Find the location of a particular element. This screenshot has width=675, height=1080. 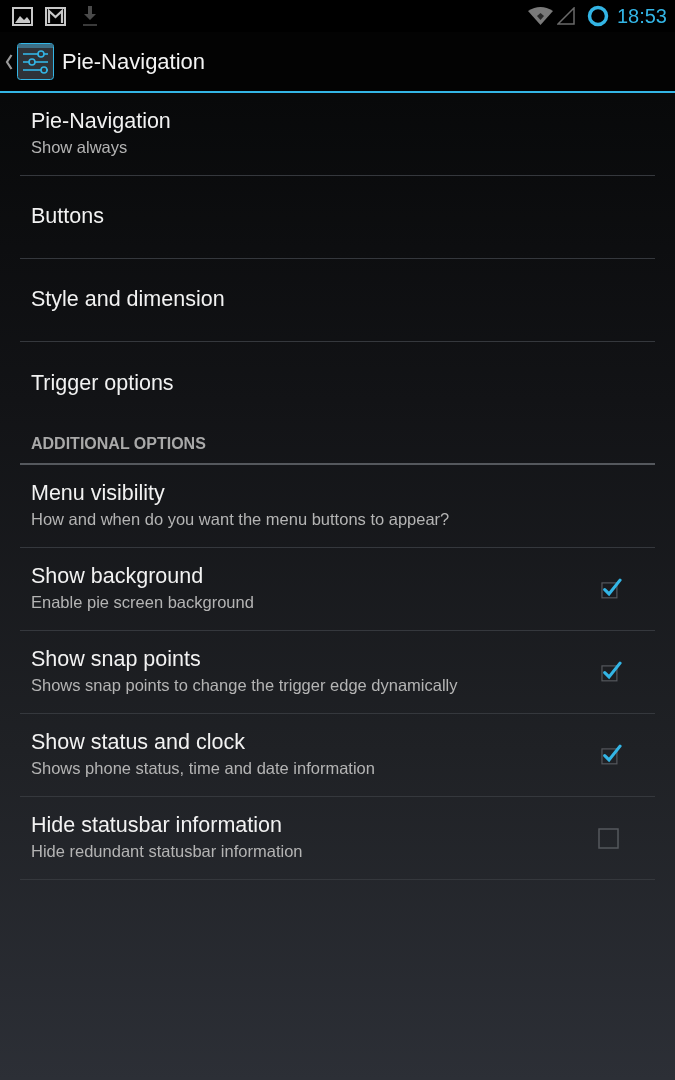

back-icon is located at coordinates (9, 61).